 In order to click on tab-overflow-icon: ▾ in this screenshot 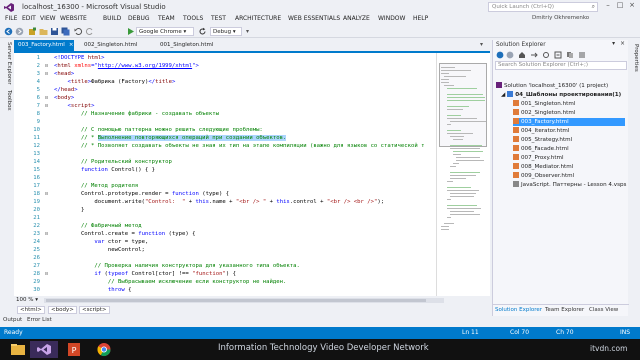, I will do `click(481, 44)`.